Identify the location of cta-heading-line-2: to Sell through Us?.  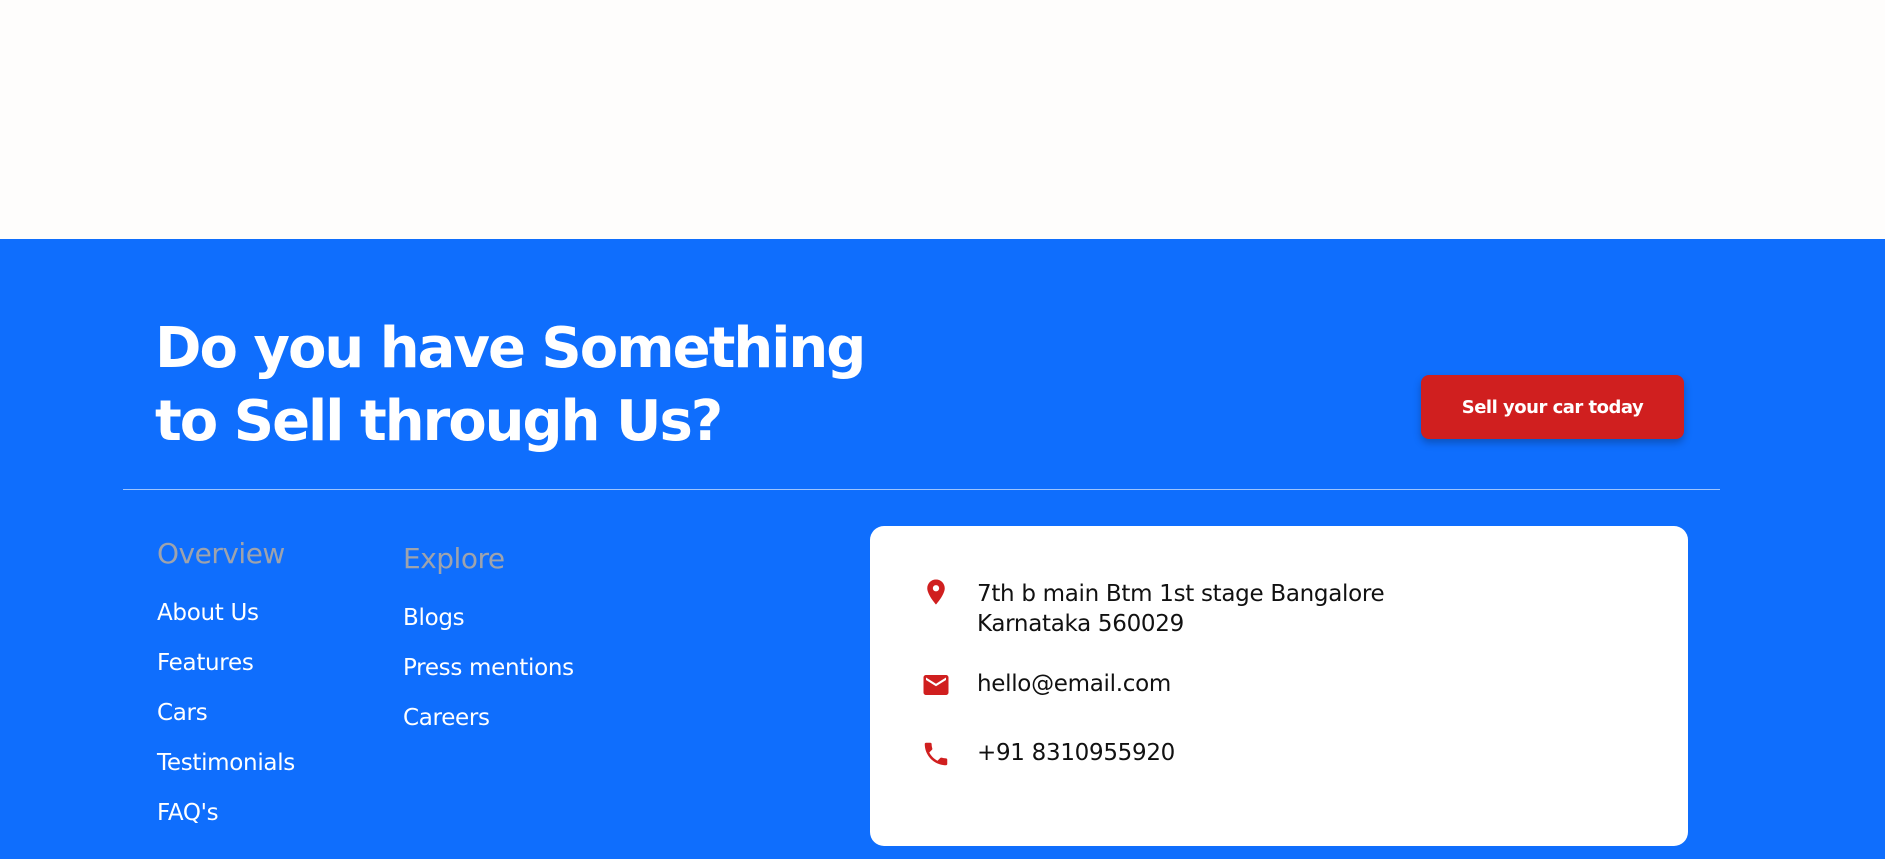
(439, 421).